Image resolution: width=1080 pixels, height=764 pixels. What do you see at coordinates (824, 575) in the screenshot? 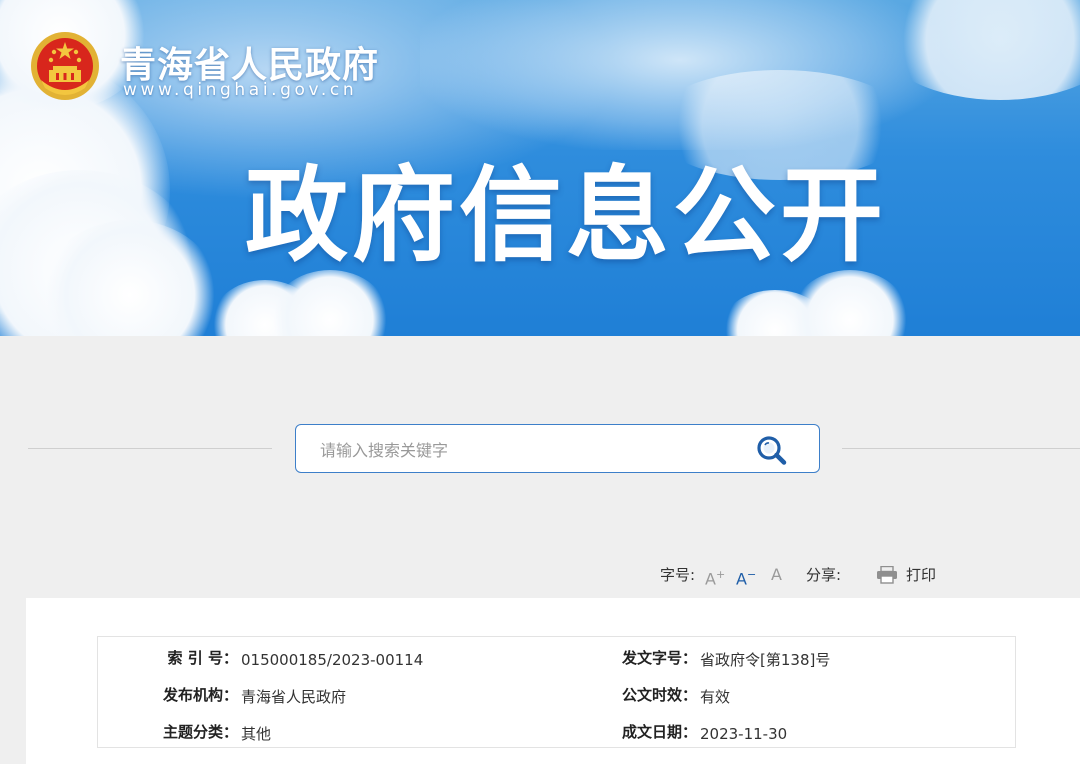
I see `share-label: 分享:` at bounding box center [824, 575].